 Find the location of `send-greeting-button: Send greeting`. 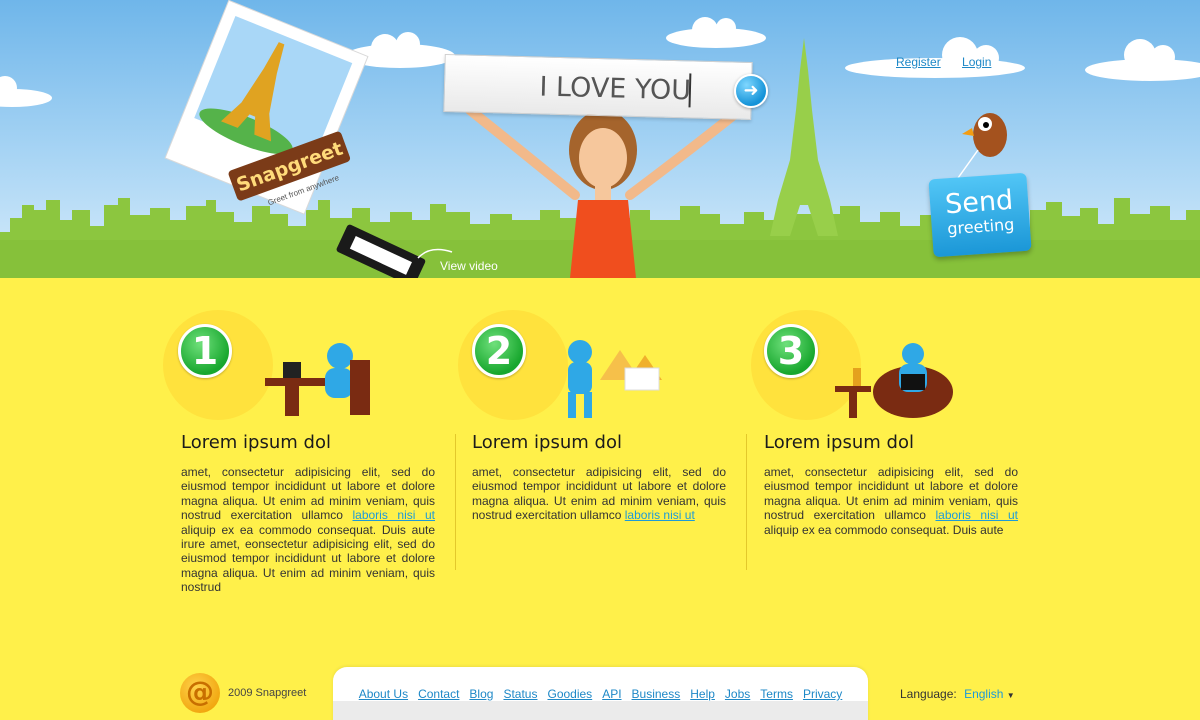

send-greeting-button: Send greeting is located at coordinates (980, 215).